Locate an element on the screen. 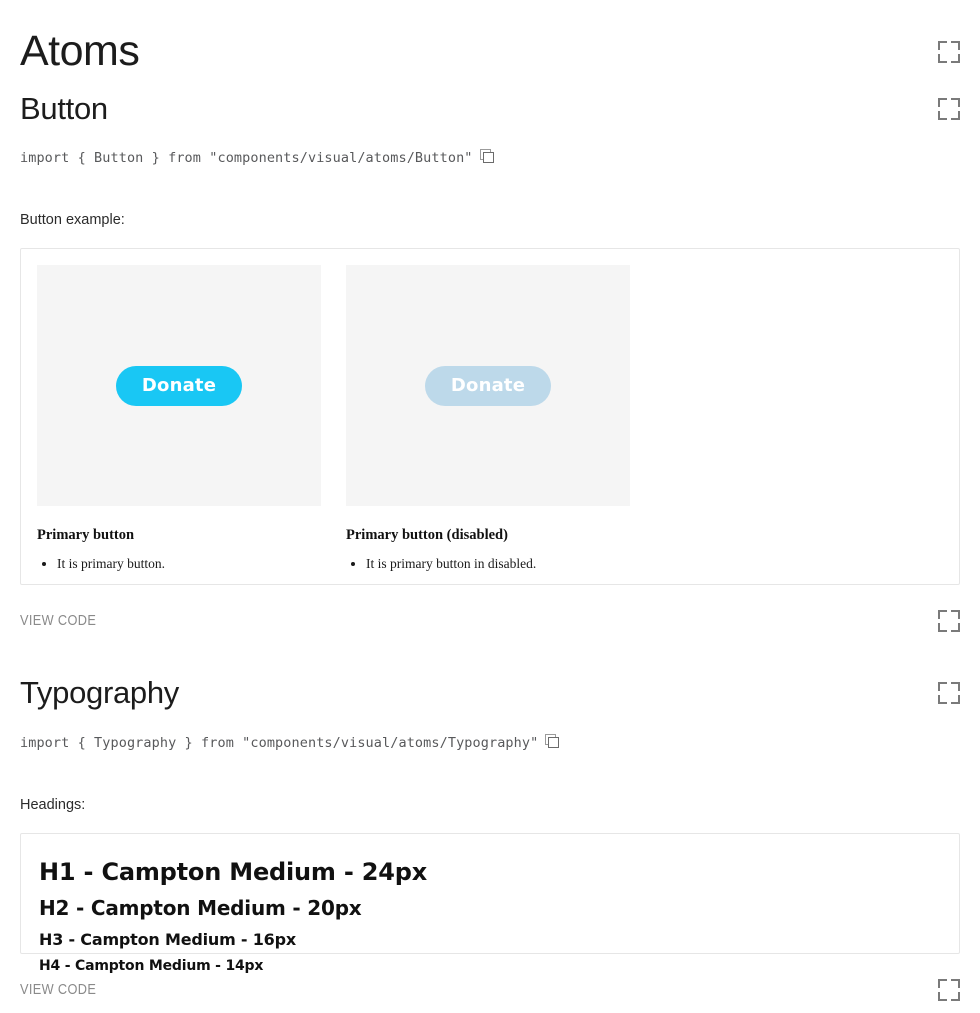 The height and width of the screenshot is (1013, 980). example-label-typography: Headings: is located at coordinates (490, 805).